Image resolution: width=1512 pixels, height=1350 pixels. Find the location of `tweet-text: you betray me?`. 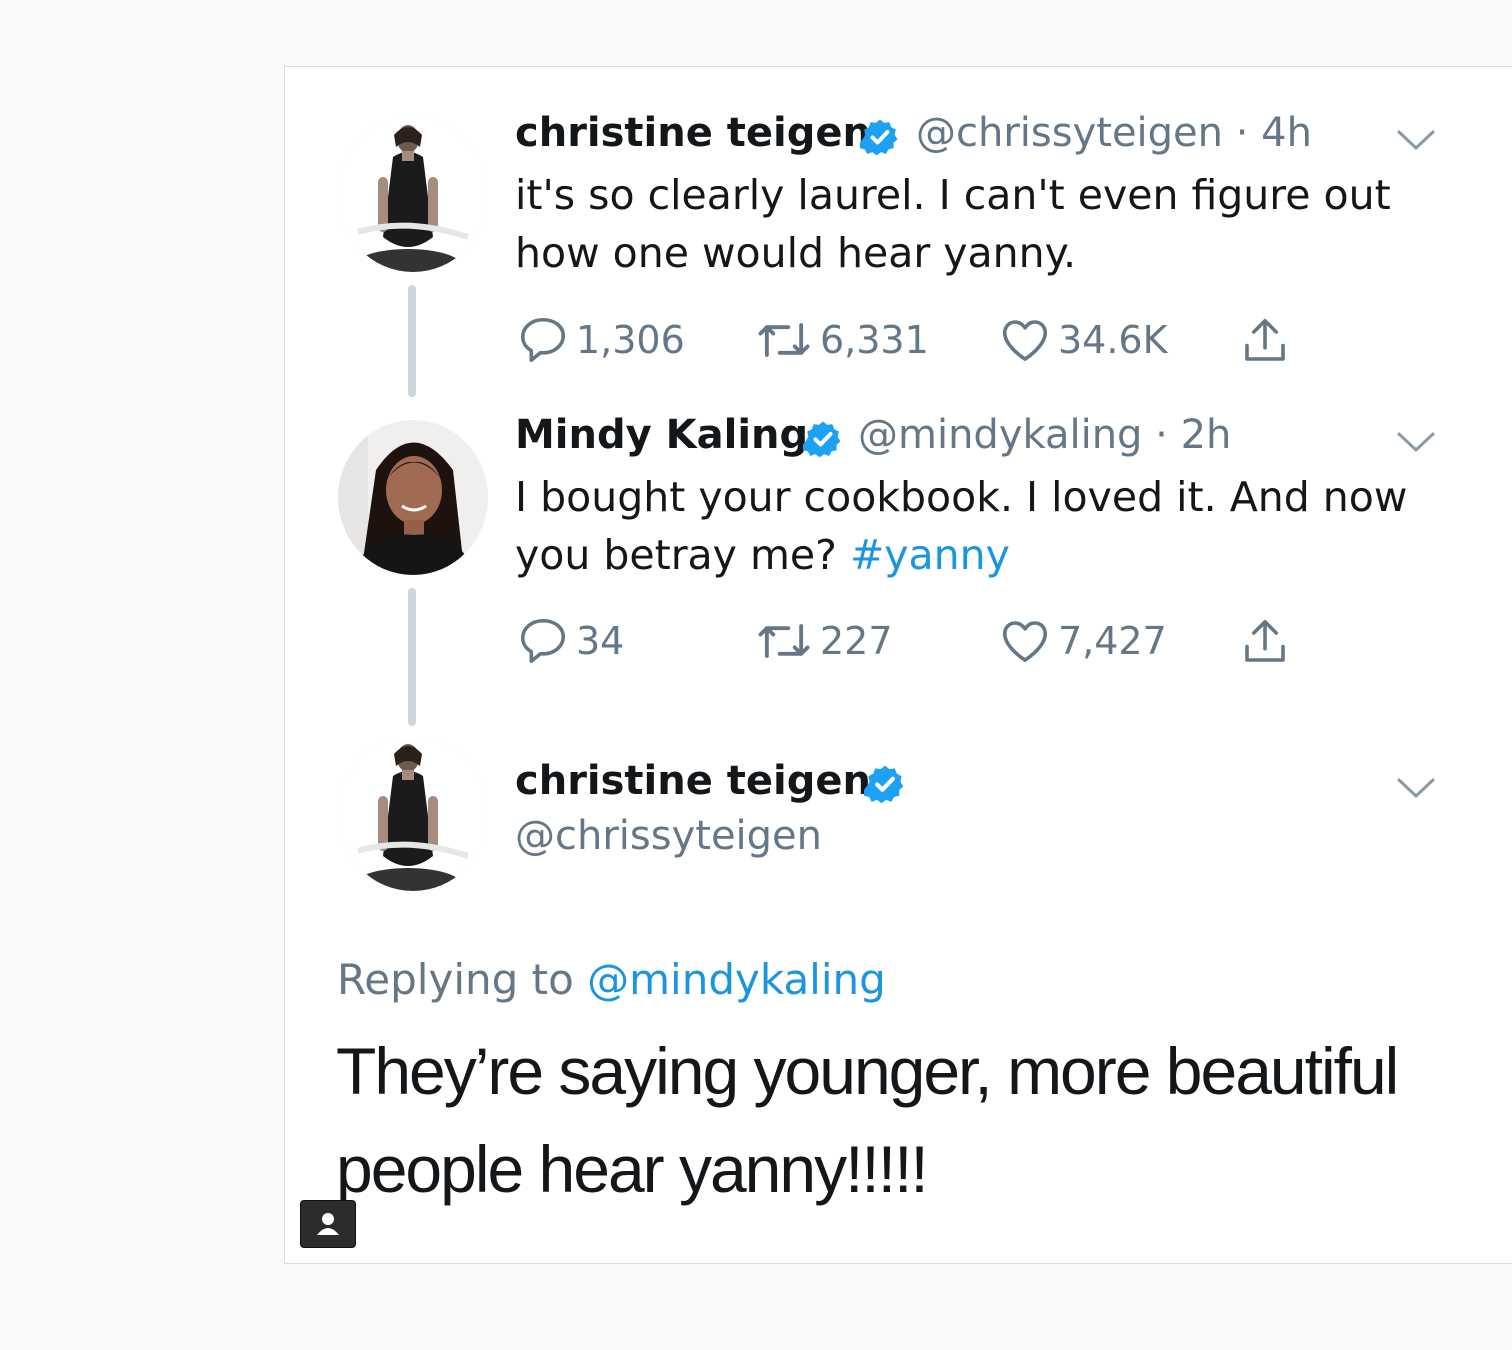

tweet-text: you betray me? is located at coordinates (682, 555).